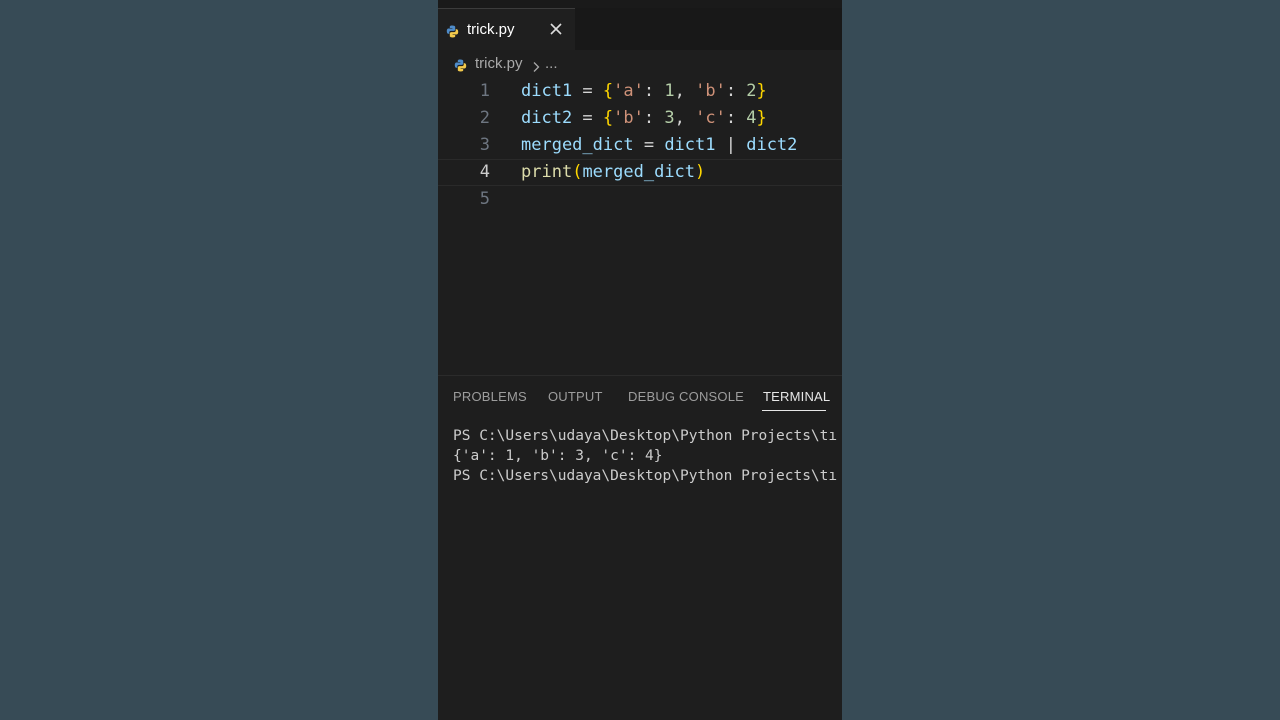 This screenshot has width=1280, height=720. What do you see at coordinates (484, 91) in the screenshot?
I see `line-number: 1` at bounding box center [484, 91].